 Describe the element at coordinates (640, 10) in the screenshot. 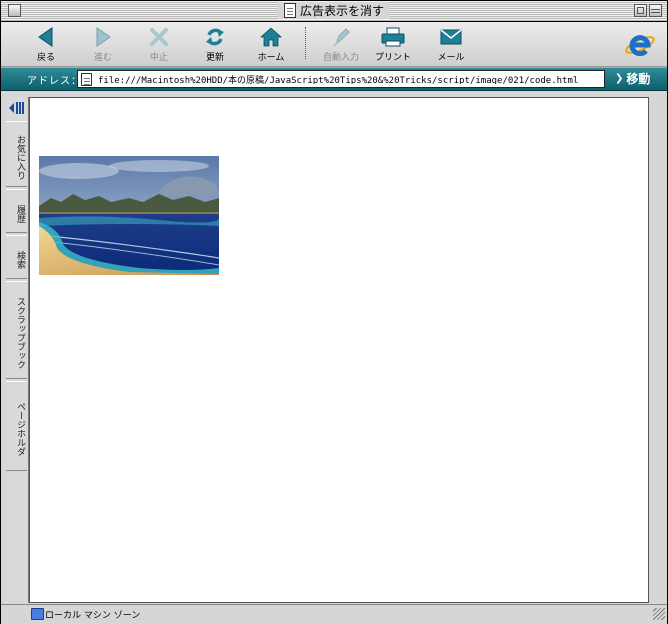

I see `zoom-box` at that location.